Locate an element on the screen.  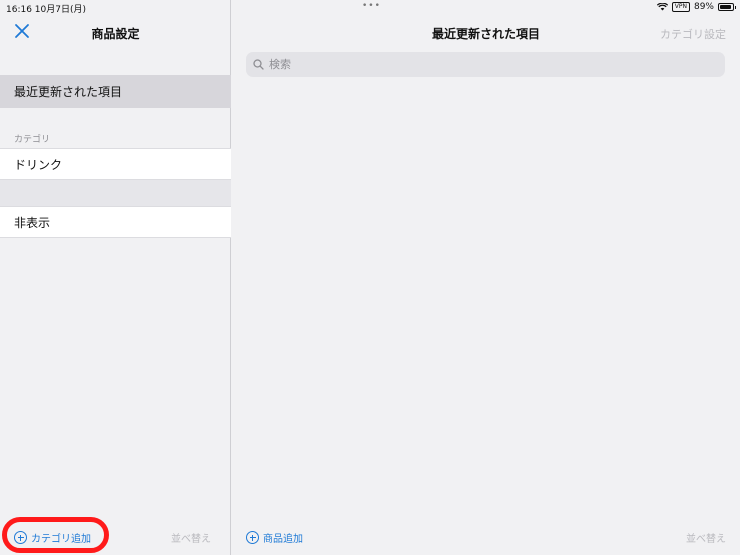
main-title: 最近更新された項目 is located at coordinates (485, 34).